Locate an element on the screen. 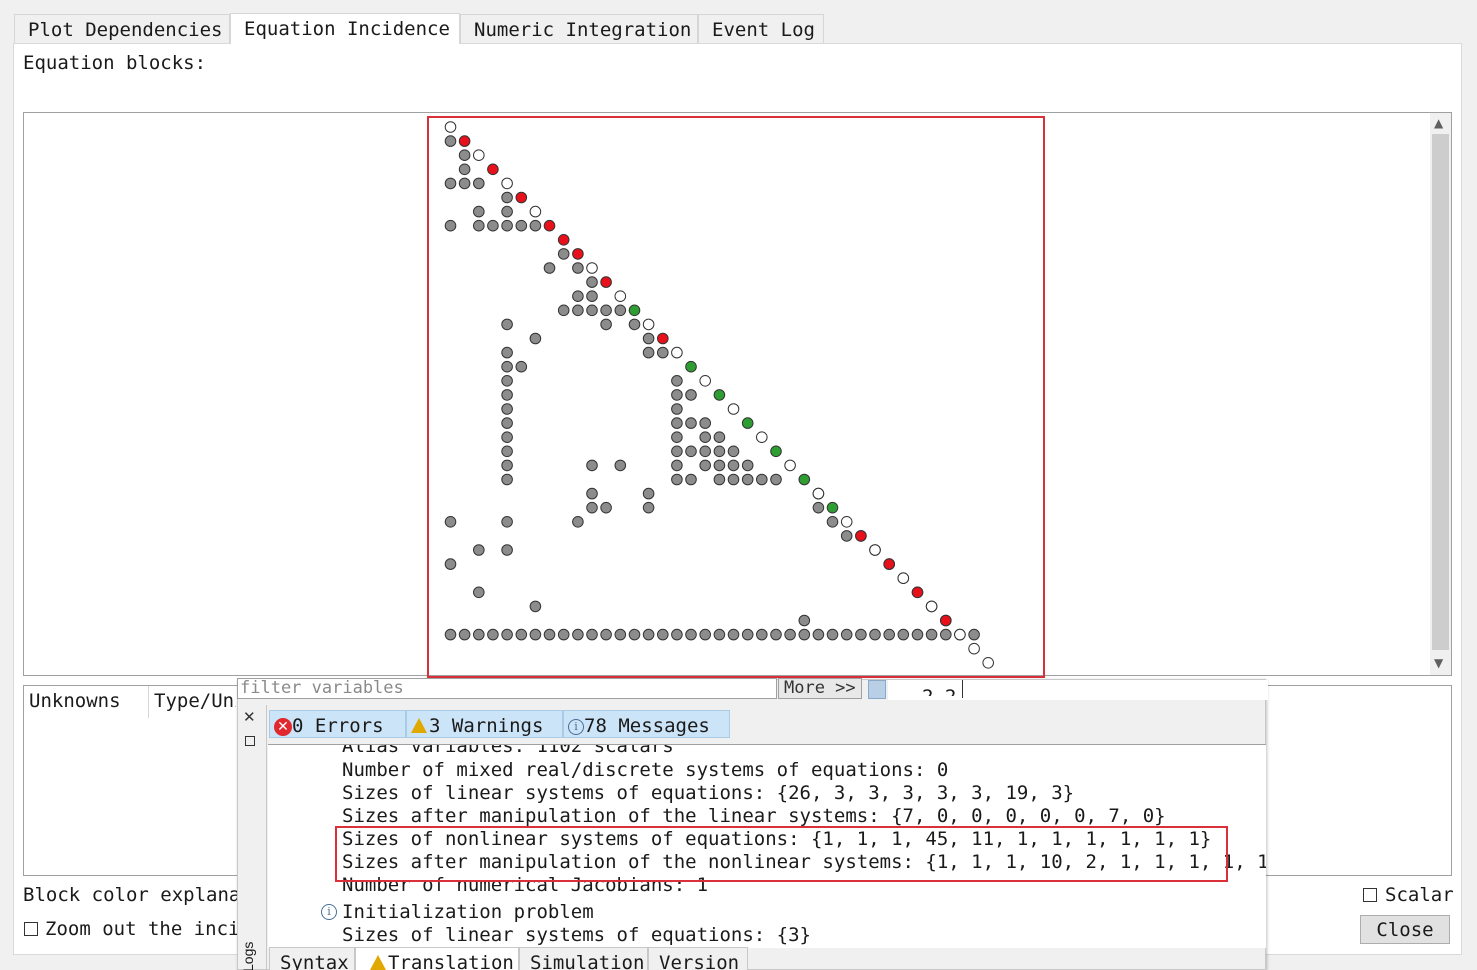 This screenshot has height=970, width=1477. tab-translation: Translation is located at coordinates (437, 958).